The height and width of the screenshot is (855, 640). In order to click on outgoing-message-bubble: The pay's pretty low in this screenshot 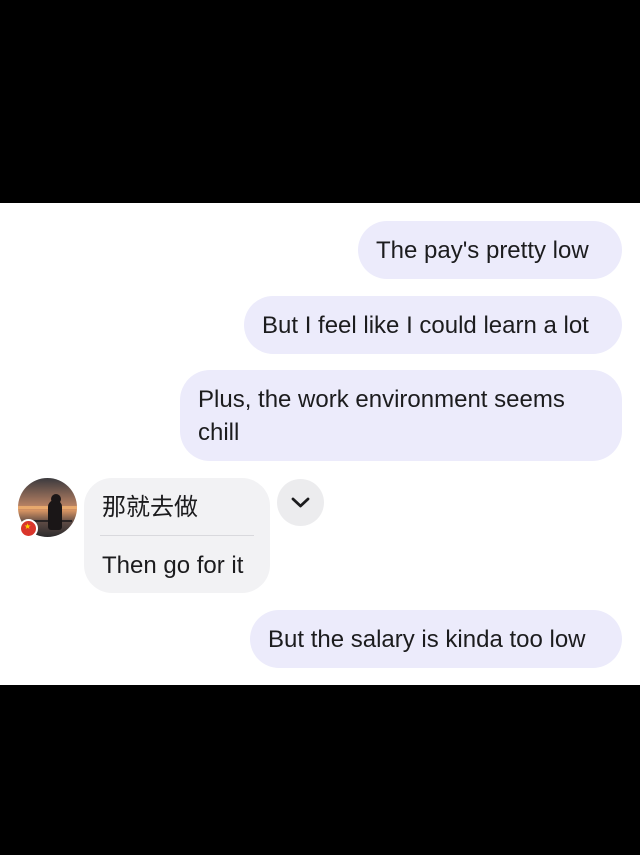, I will do `click(490, 250)`.